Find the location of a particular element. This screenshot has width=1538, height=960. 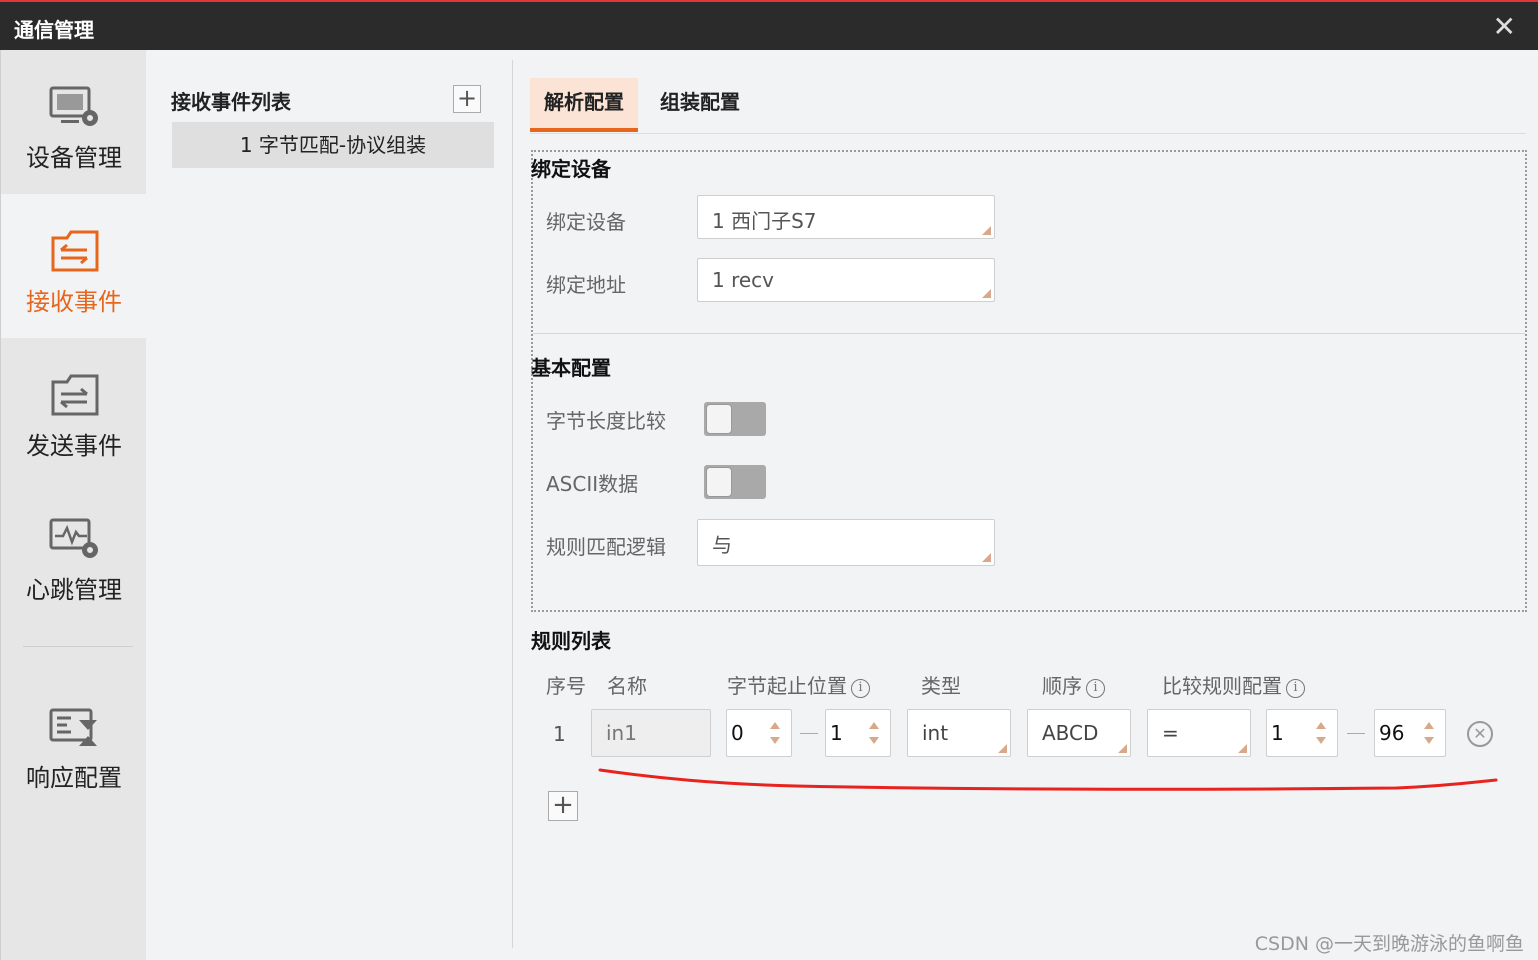

sidebar-item-receive-events: 接收事件 is located at coordinates (74, 266).